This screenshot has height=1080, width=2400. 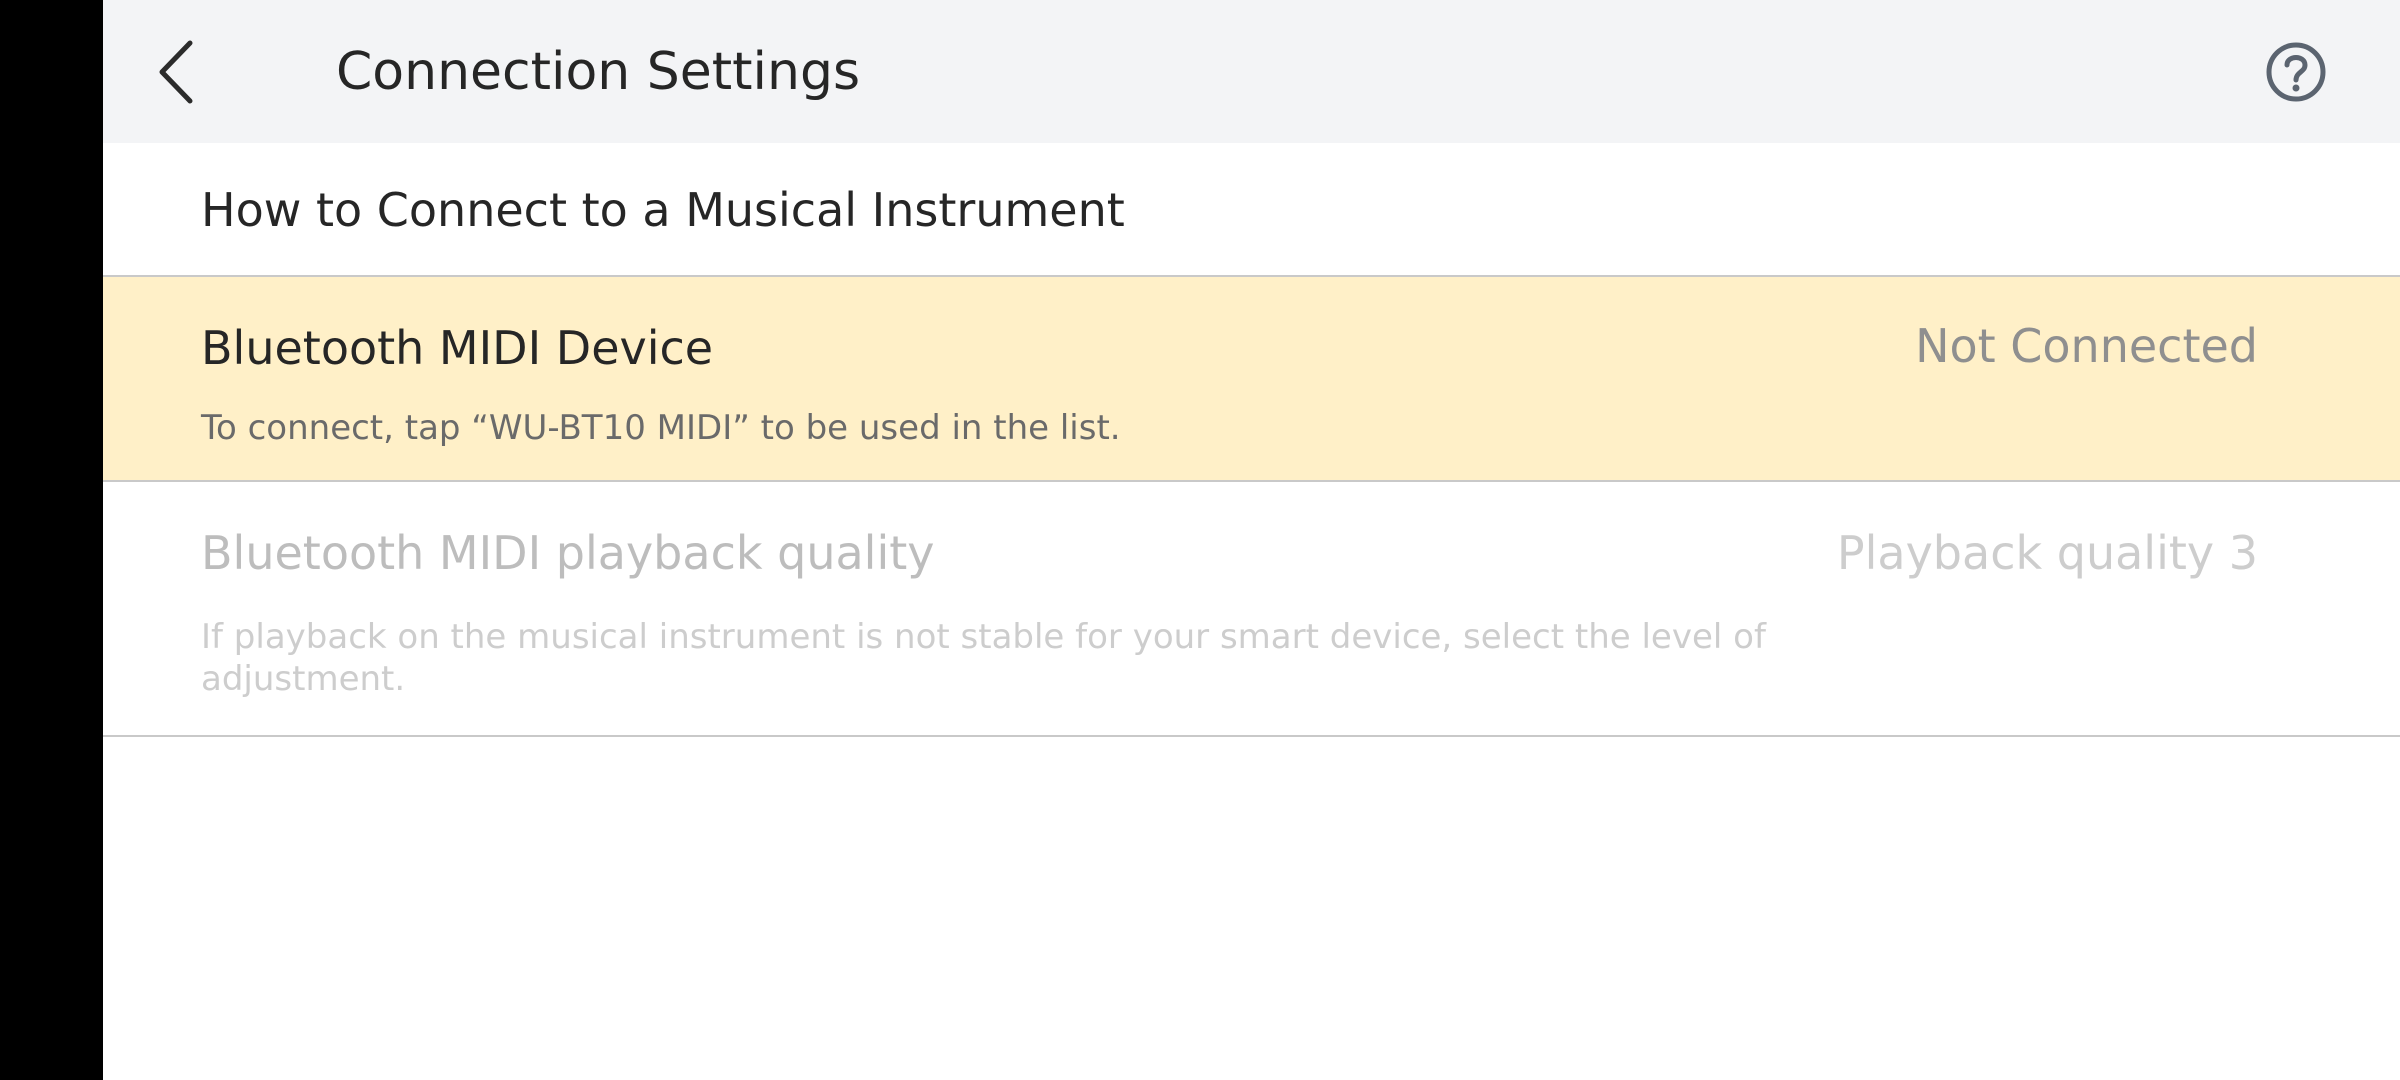 What do you see at coordinates (457, 348) in the screenshot?
I see `bluetooth-midi-device-title: Bluetooth MIDI Device` at bounding box center [457, 348].